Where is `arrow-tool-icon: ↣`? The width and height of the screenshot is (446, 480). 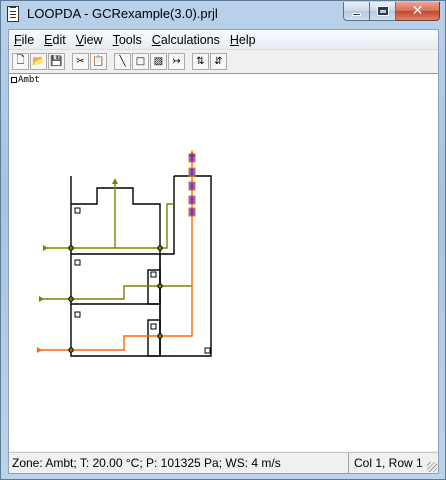 arrow-tool-icon: ↣ is located at coordinates (176, 61).